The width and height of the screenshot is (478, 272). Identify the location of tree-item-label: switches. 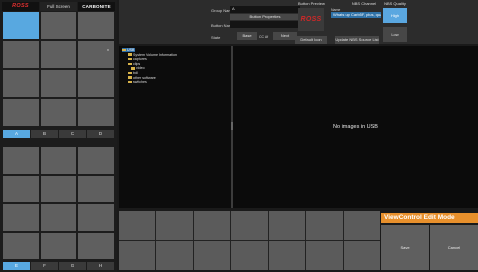
(140, 82).